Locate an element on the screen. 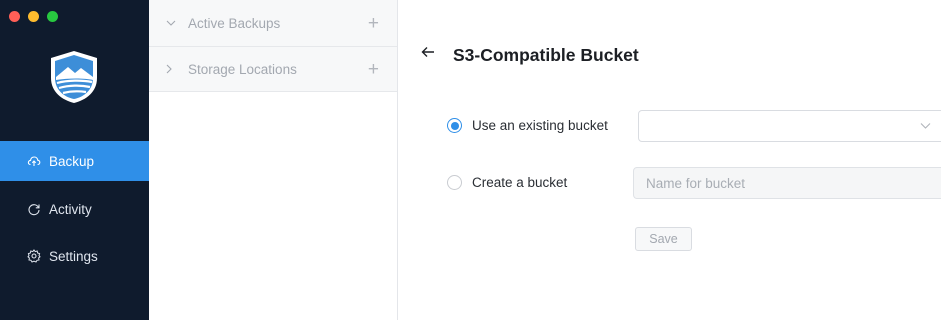 Image resolution: width=941 pixels, height=320 pixels. option-label: Create a bucket is located at coordinates (520, 182).